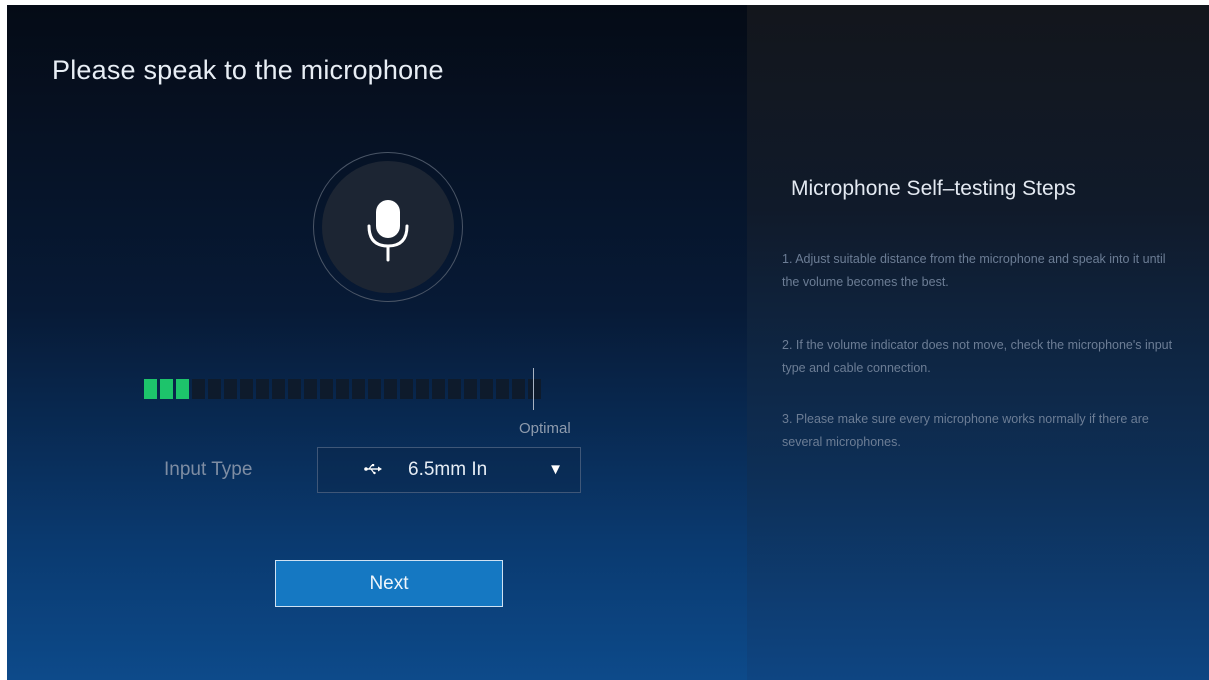  Describe the element at coordinates (373, 469) in the screenshot. I see `usb-icon` at that location.